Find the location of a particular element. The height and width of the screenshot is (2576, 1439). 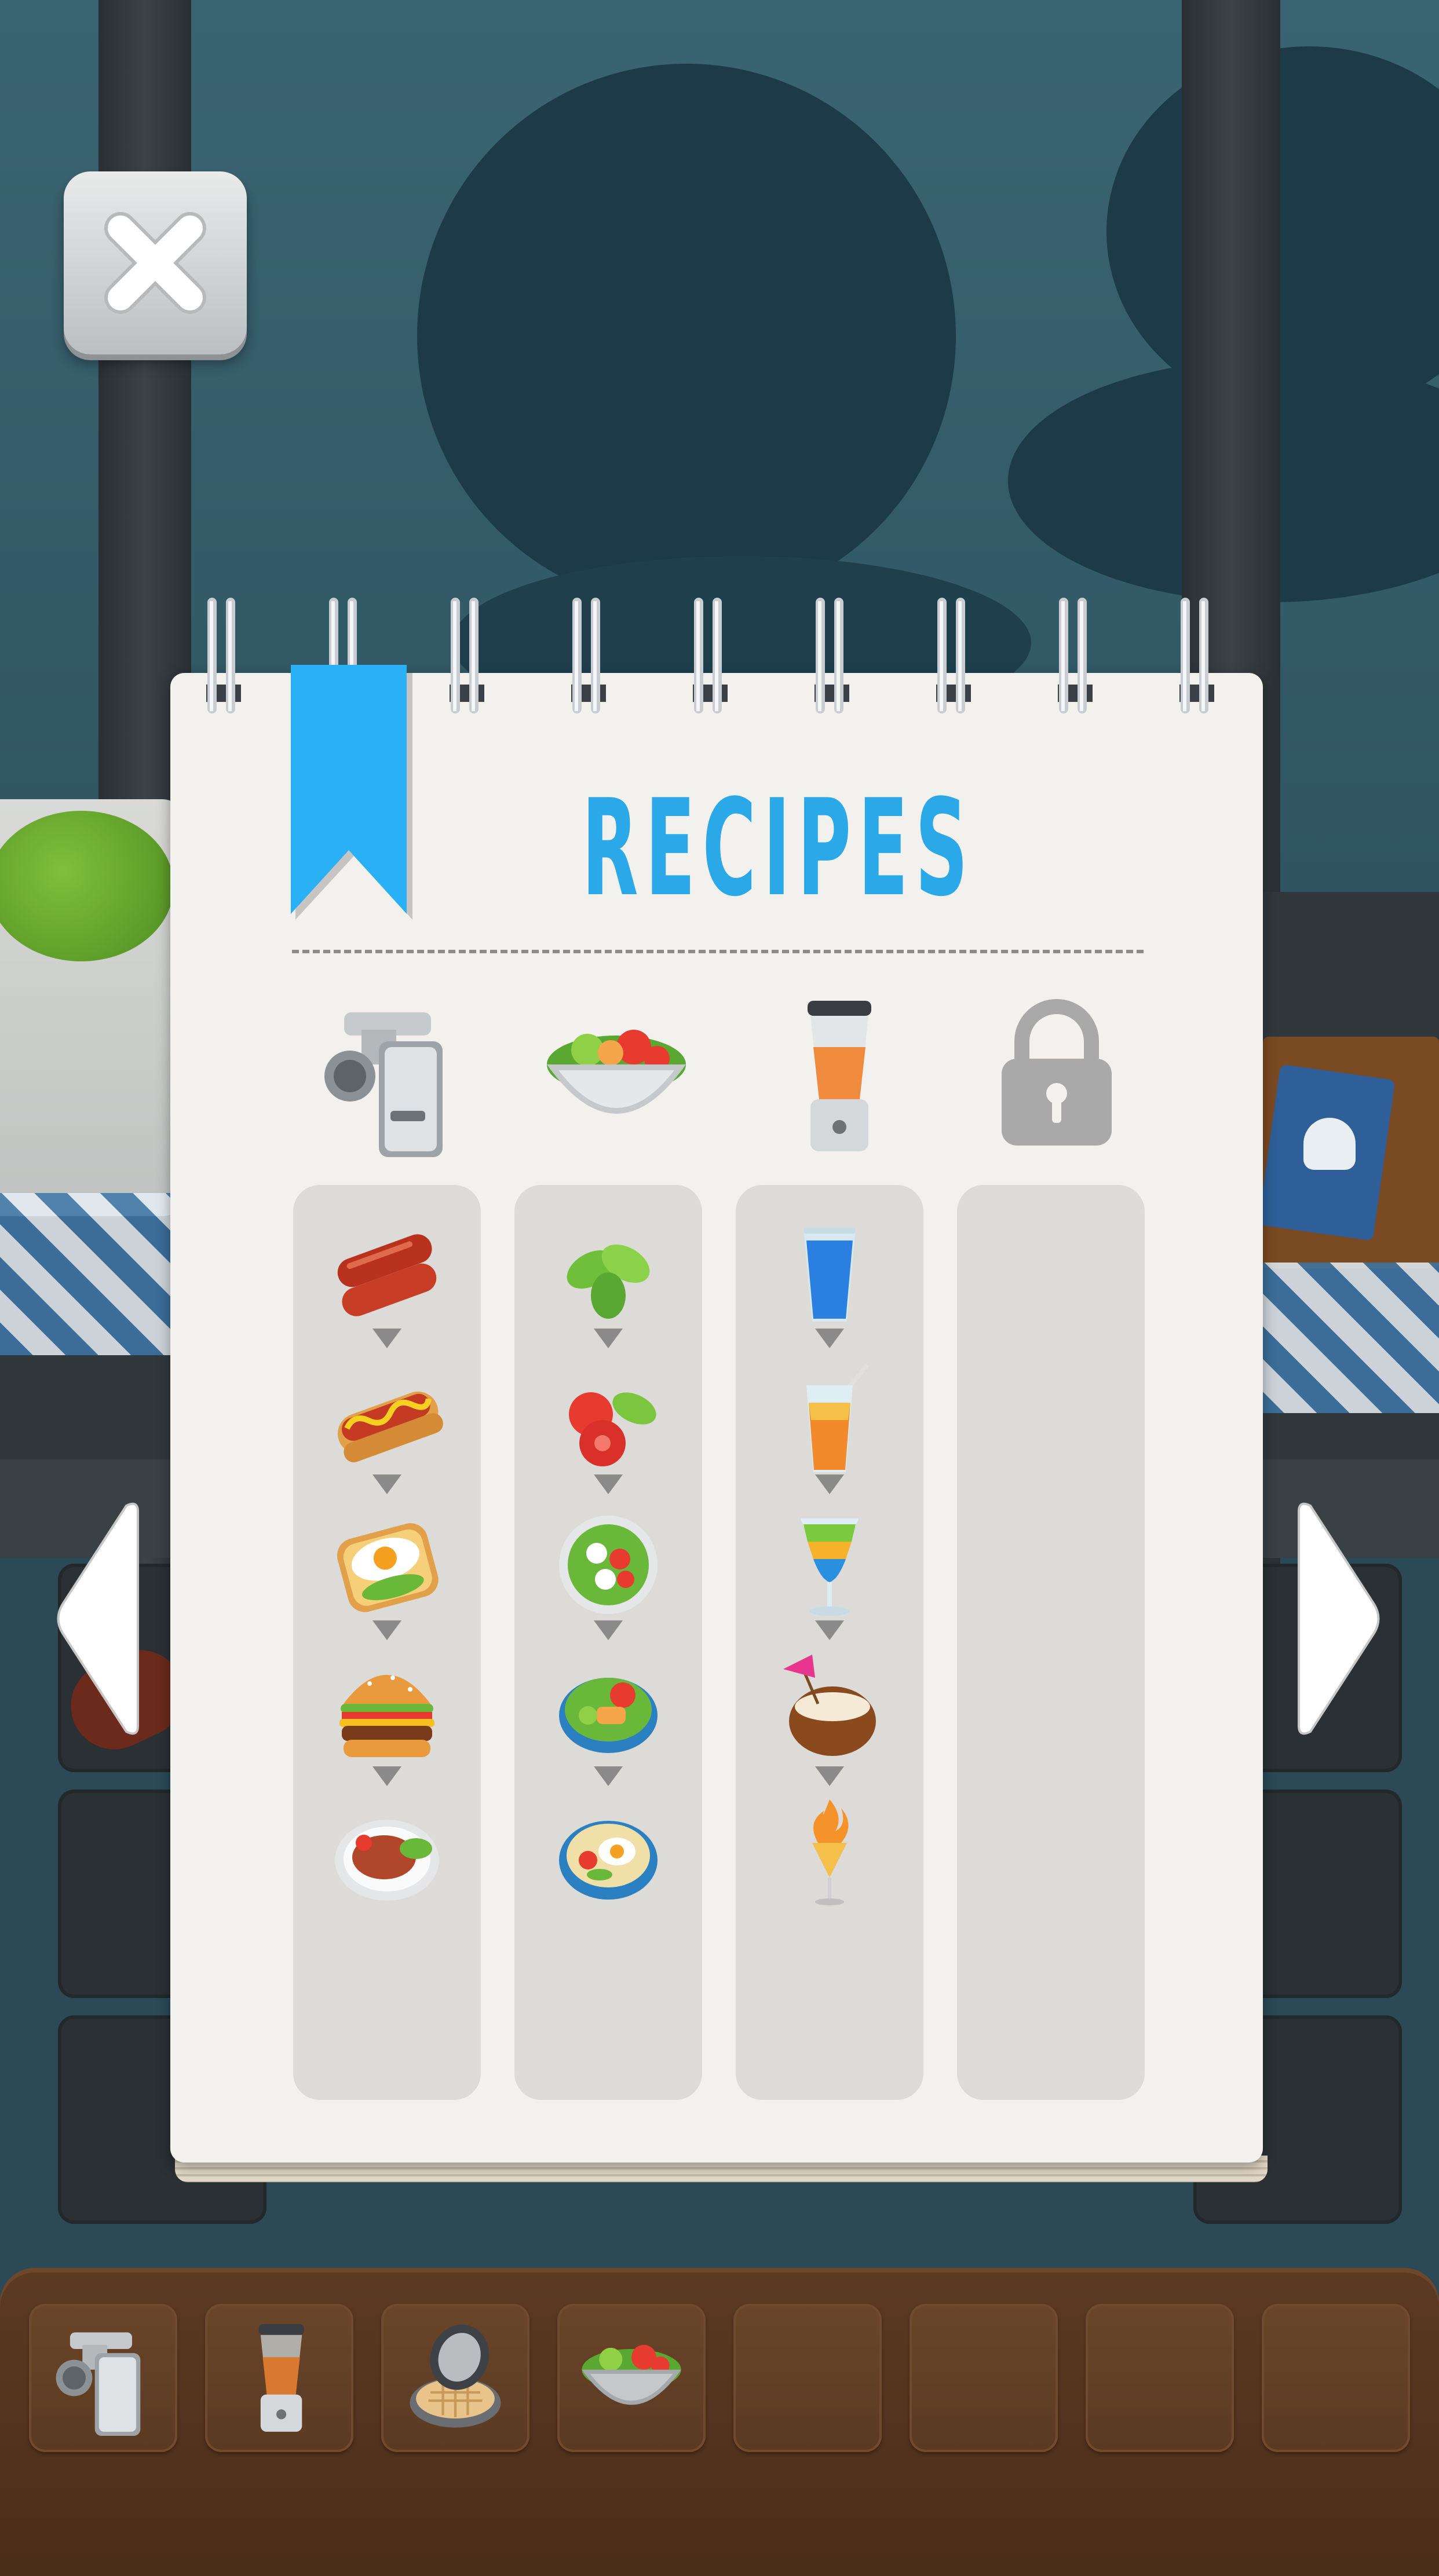

tray-slot-blender is located at coordinates (279, 2378).